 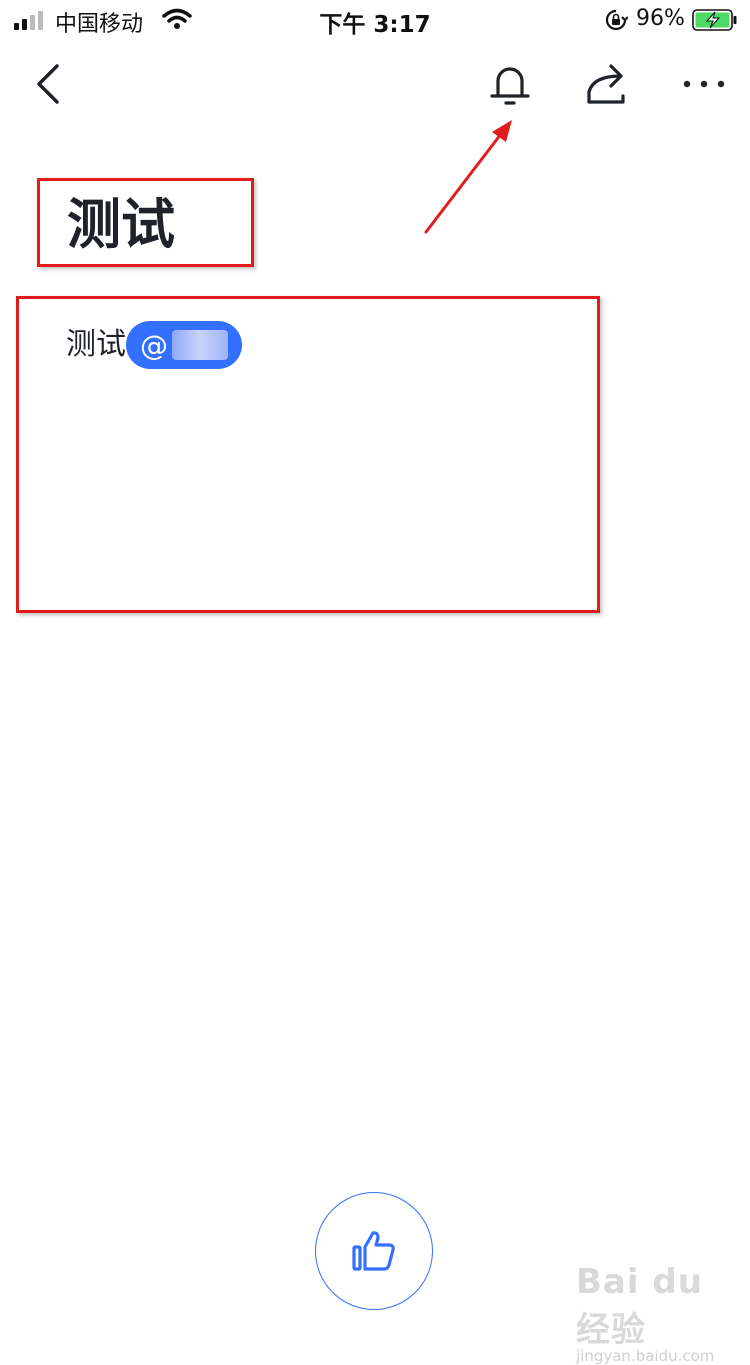 I want to click on more-icon, so click(x=704, y=84).